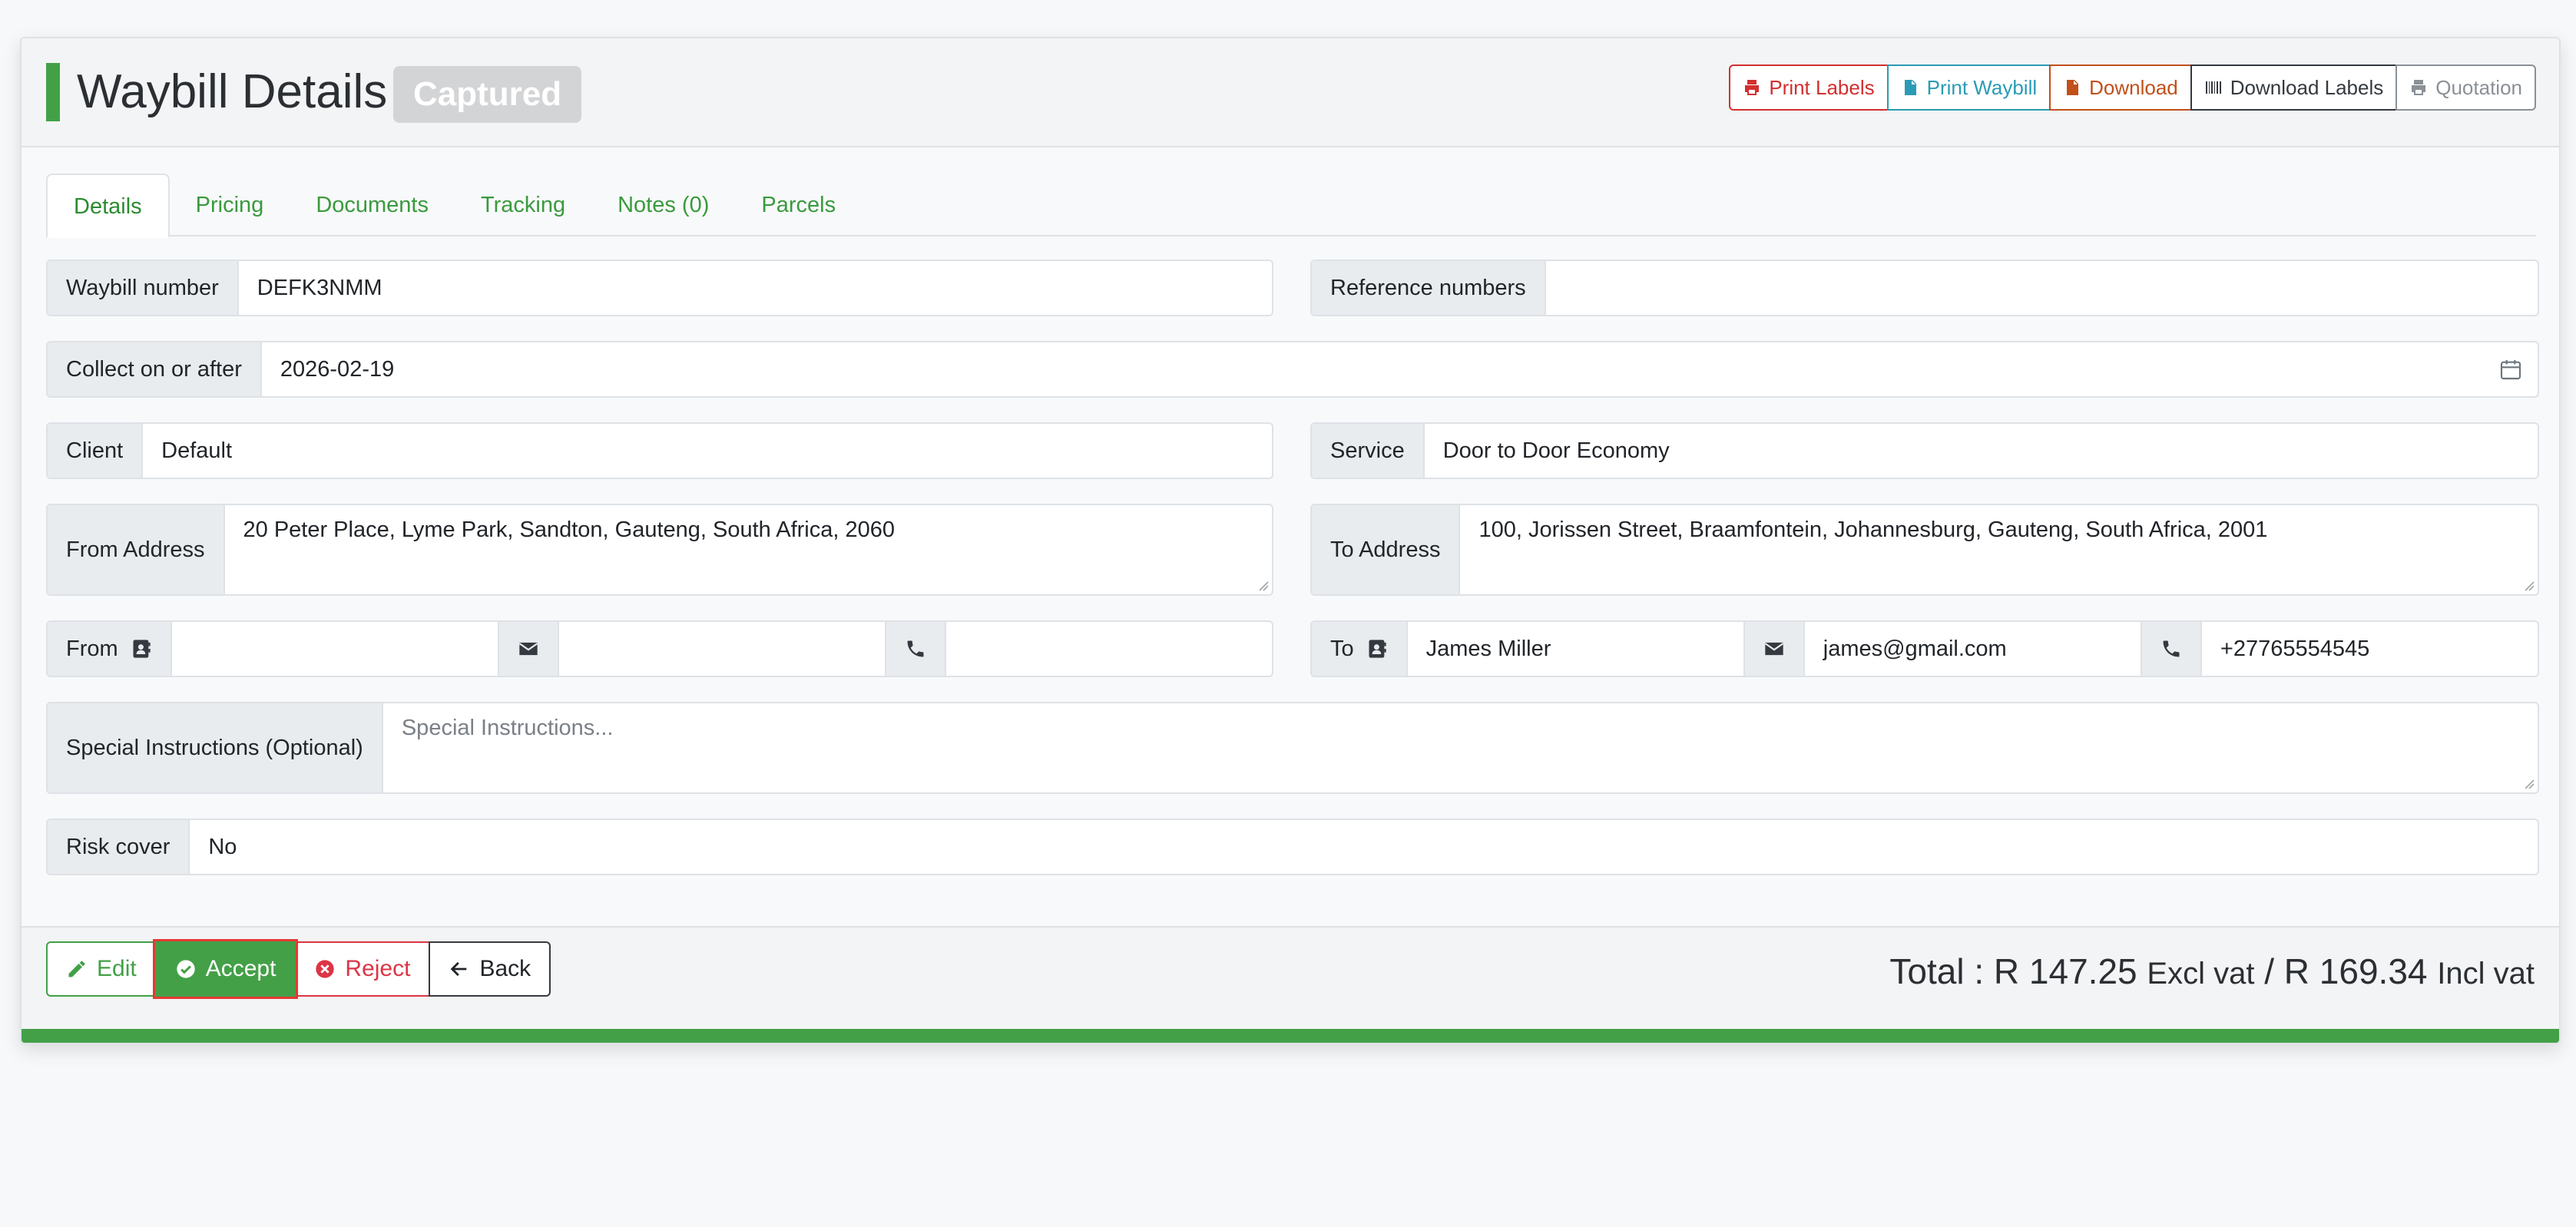  Describe the element at coordinates (2511, 369) in the screenshot. I see `calendar-icon` at that location.